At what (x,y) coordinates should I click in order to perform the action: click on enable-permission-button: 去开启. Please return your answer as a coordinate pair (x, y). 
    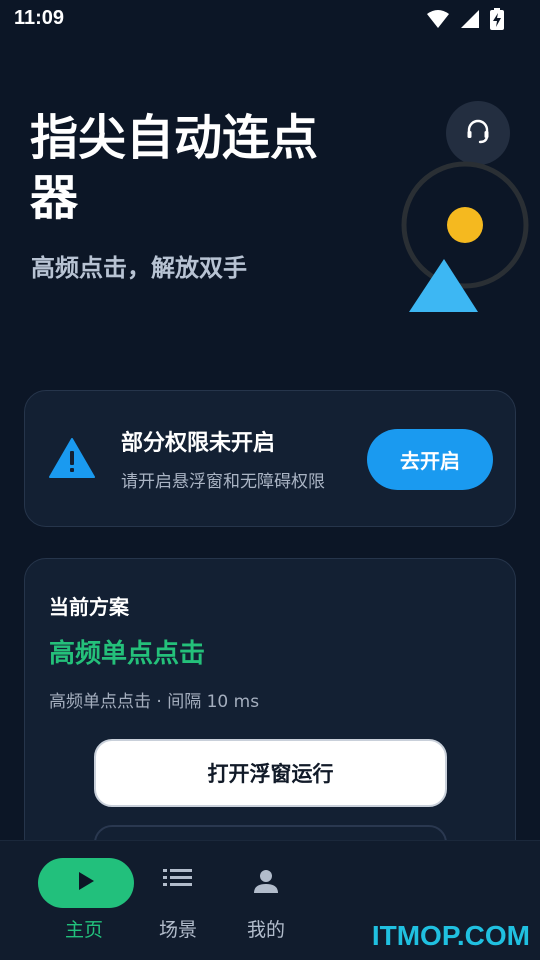
    Looking at the image, I should click on (430, 459).